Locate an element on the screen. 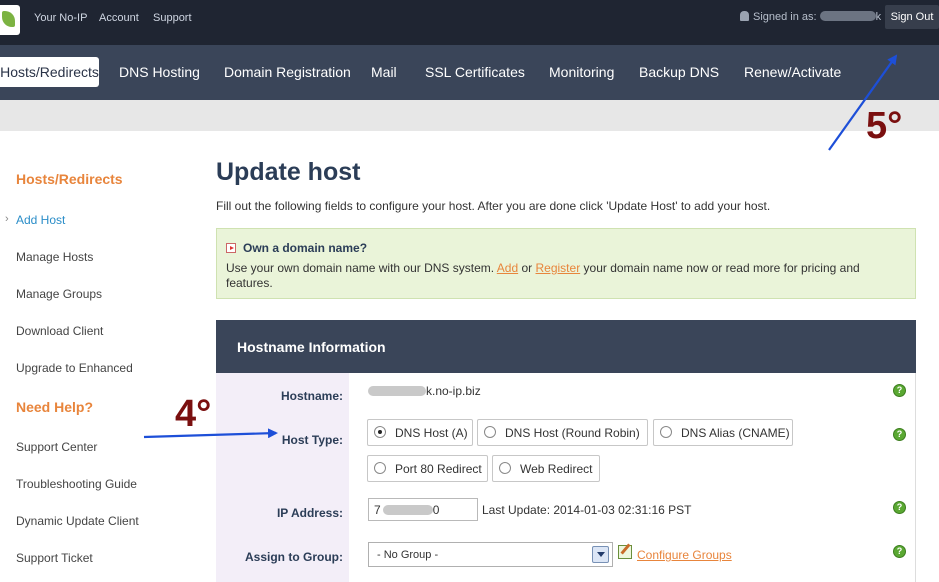 This screenshot has width=939, height=582. noip-logo is located at coordinates (10, 20).